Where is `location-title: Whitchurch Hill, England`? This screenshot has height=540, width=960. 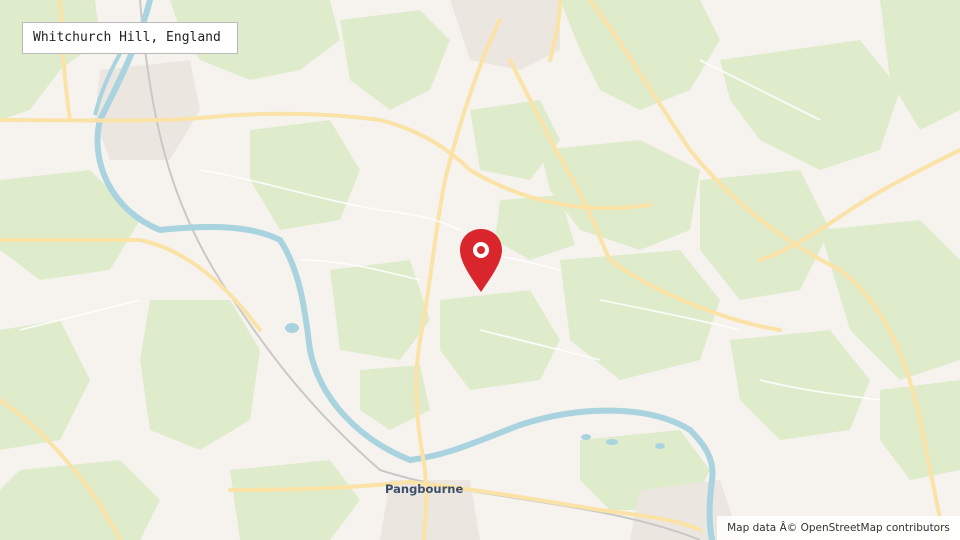 location-title: Whitchurch Hill, England is located at coordinates (130, 38).